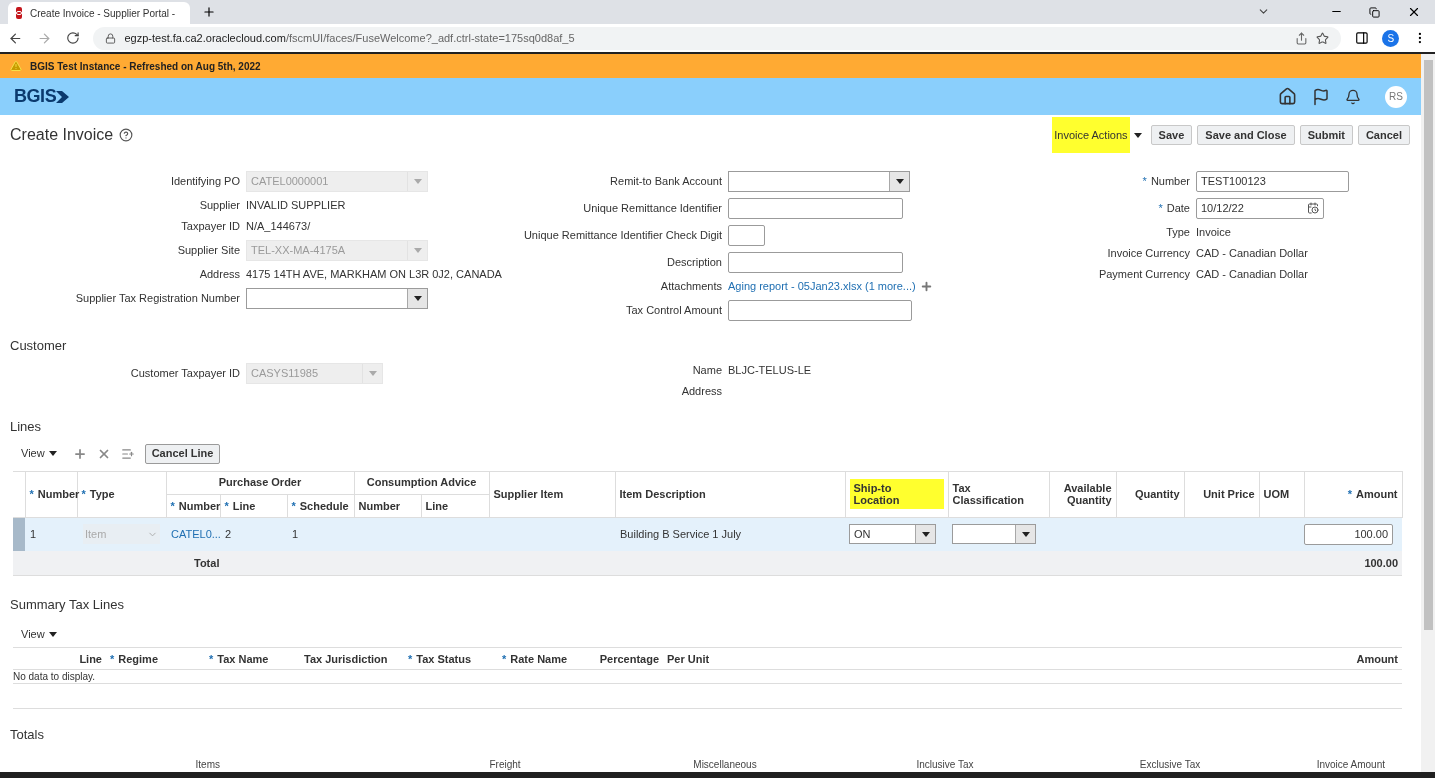  Describe the element at coordinates (205, 182) in the screenshot. I see `field-label: Identifying PO` at that location.